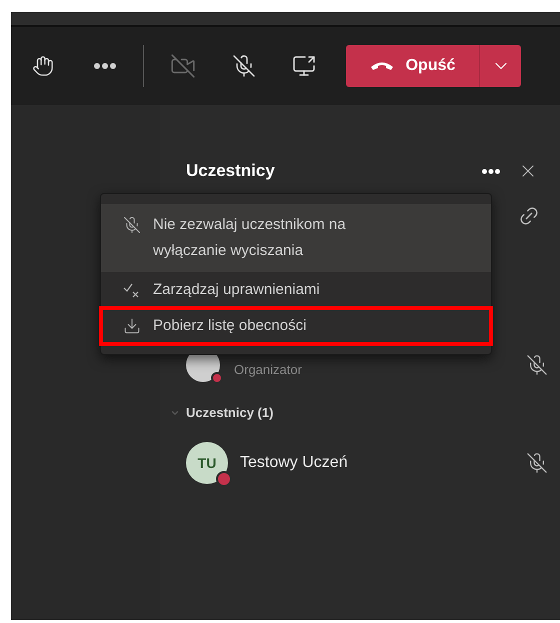 Image resolution: width=560 pixels, height=623 pixels. What do you see at coordinates (132, 326) in the screenshot?
I see `download-icon` at bounding box center [132, 326].